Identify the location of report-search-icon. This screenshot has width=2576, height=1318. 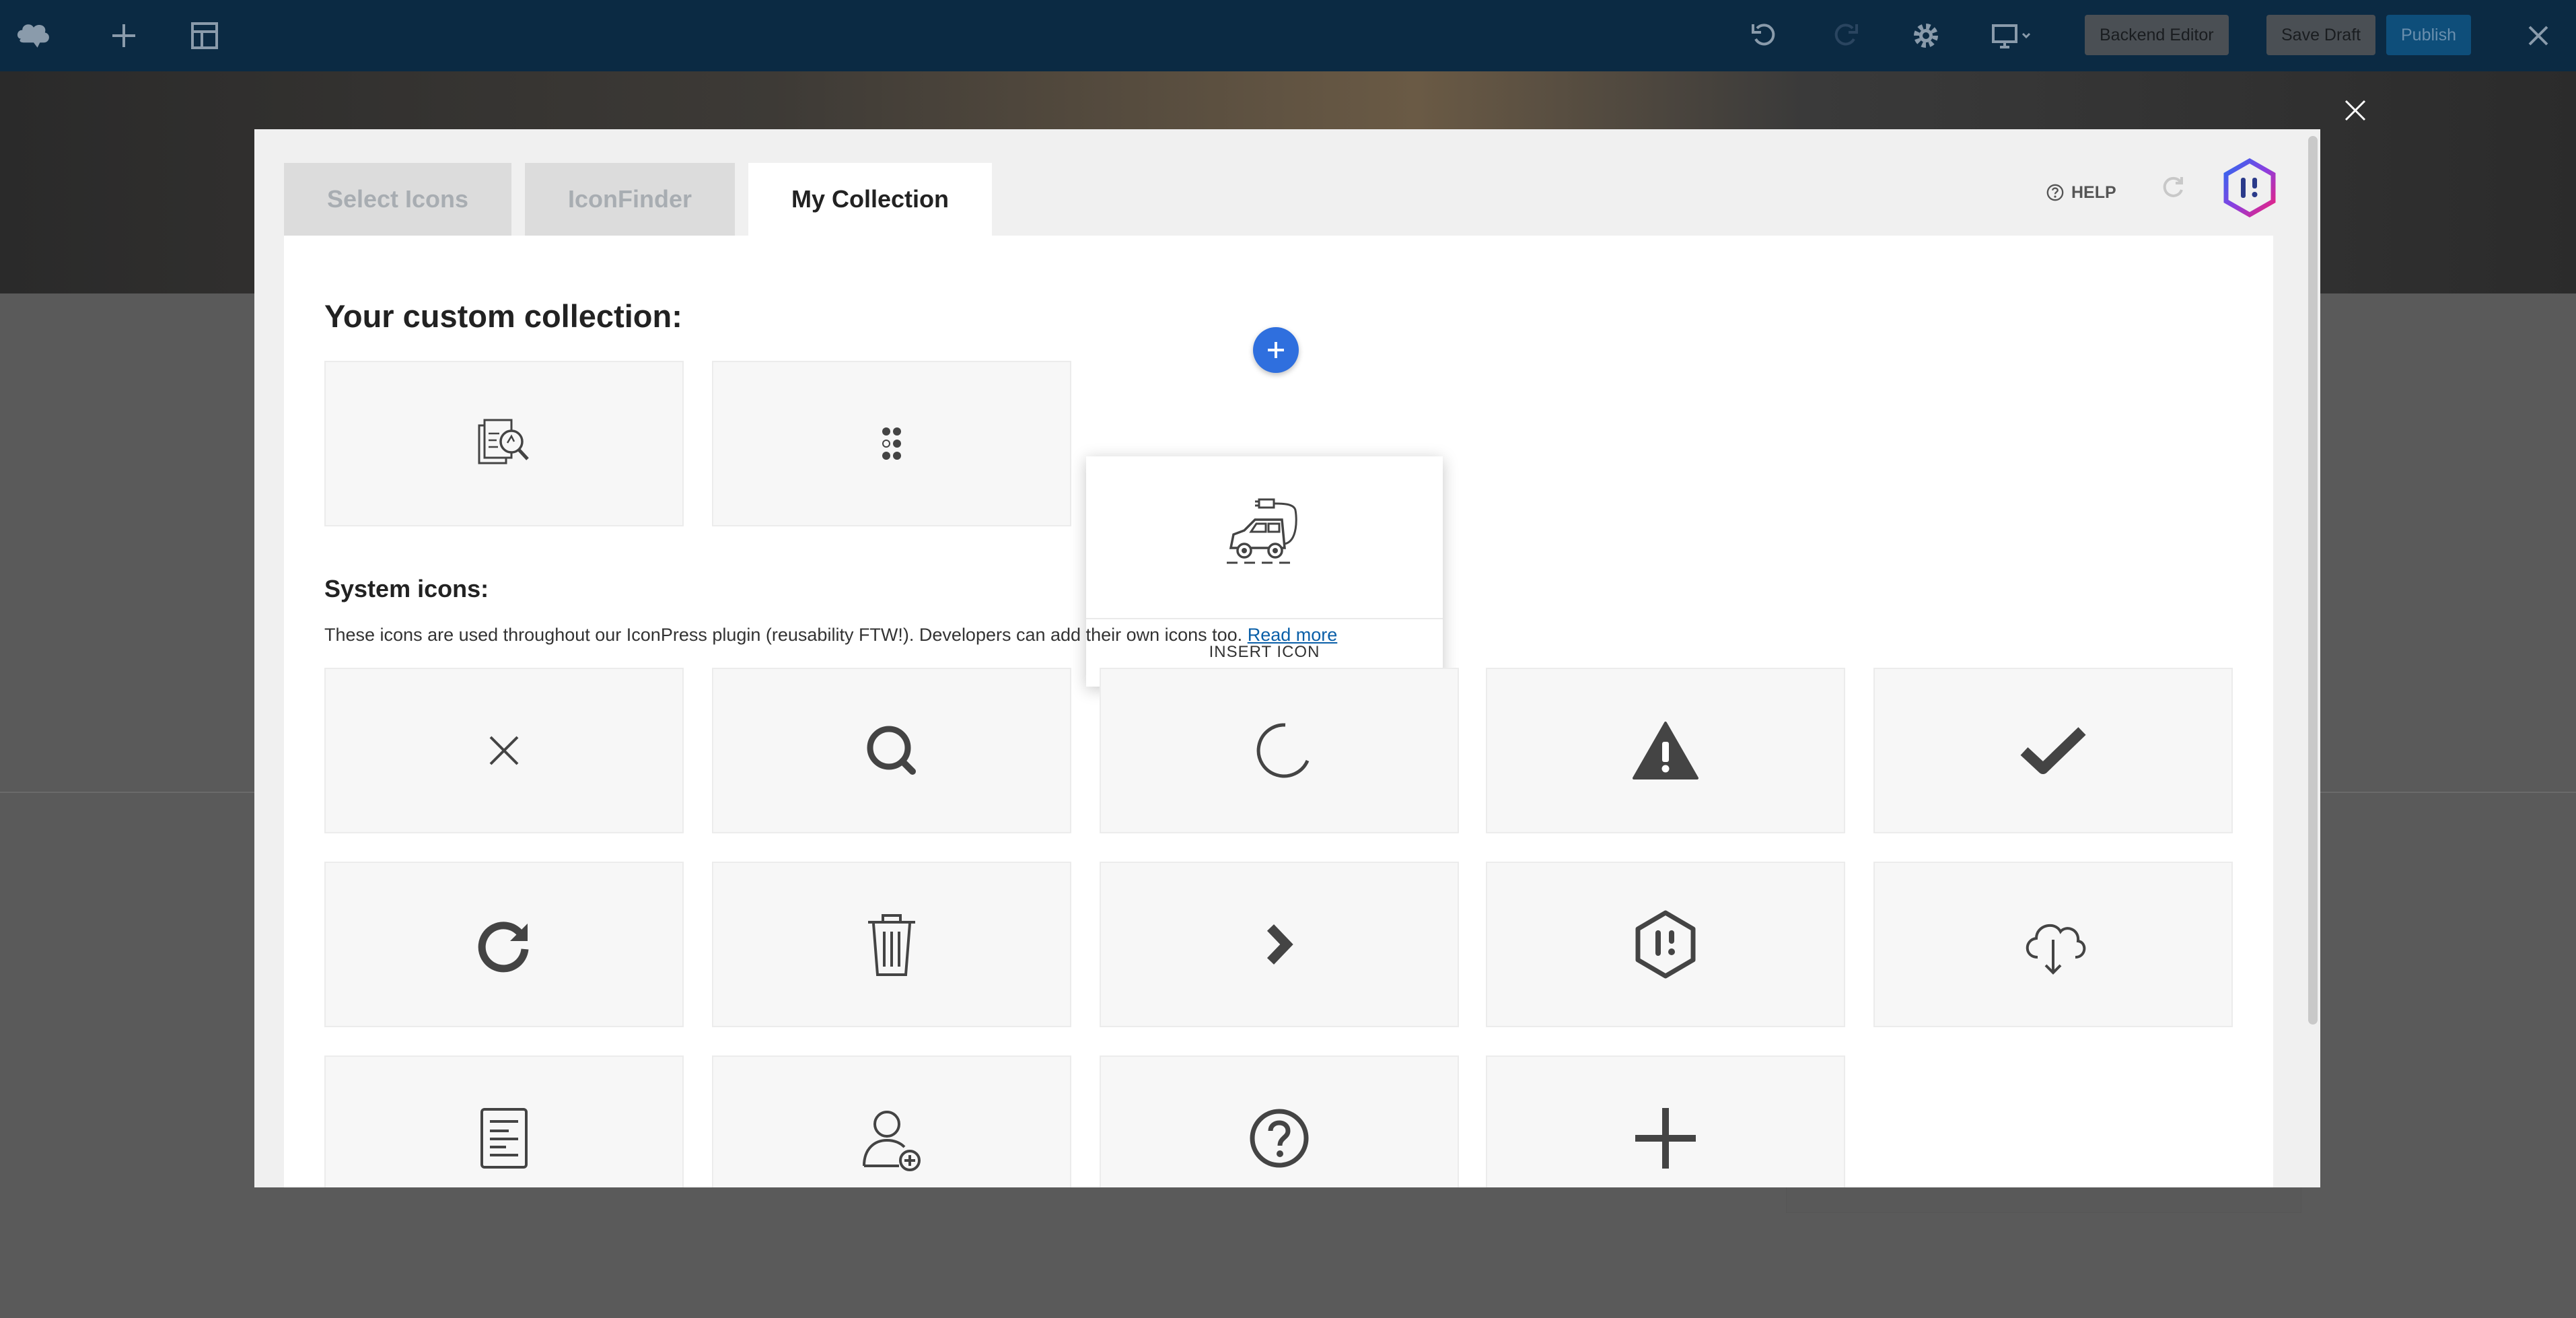
(503, 441).